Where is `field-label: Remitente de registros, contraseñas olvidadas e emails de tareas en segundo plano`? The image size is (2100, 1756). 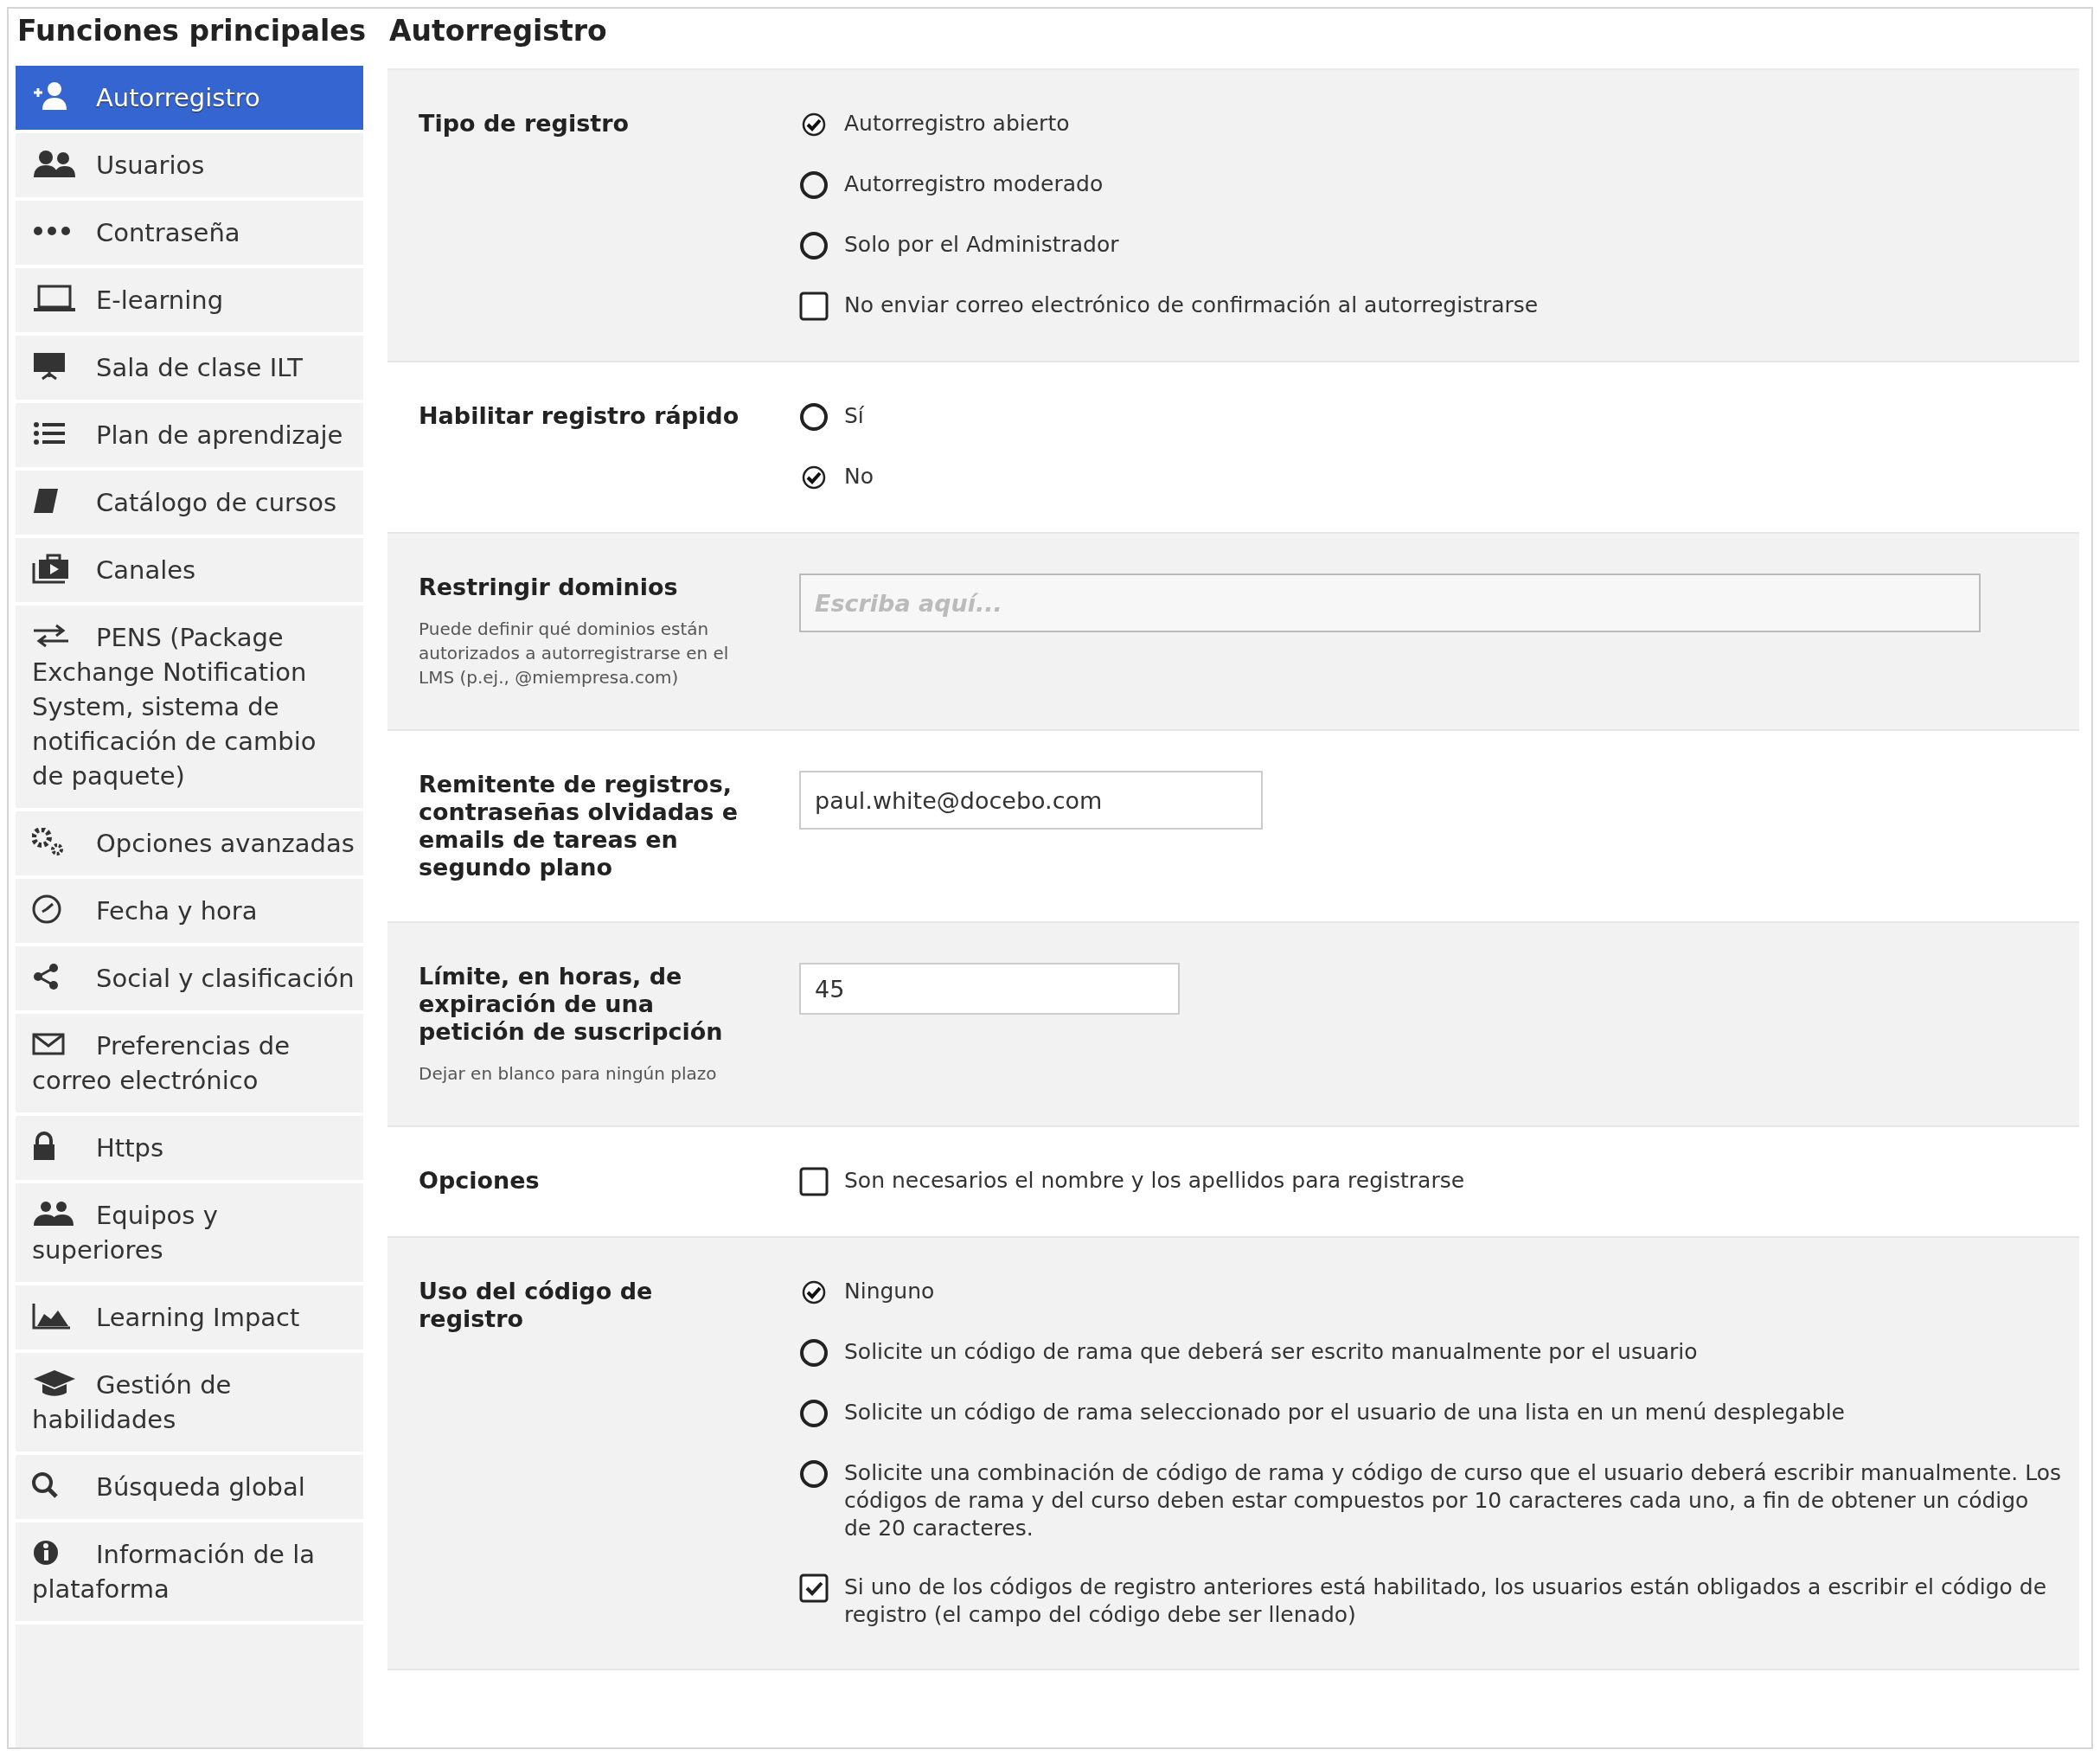
field-label: Remitente de registros, contraseñas olvidadas e emails de tareas en segundo plano is located at coordinates (579, 826).